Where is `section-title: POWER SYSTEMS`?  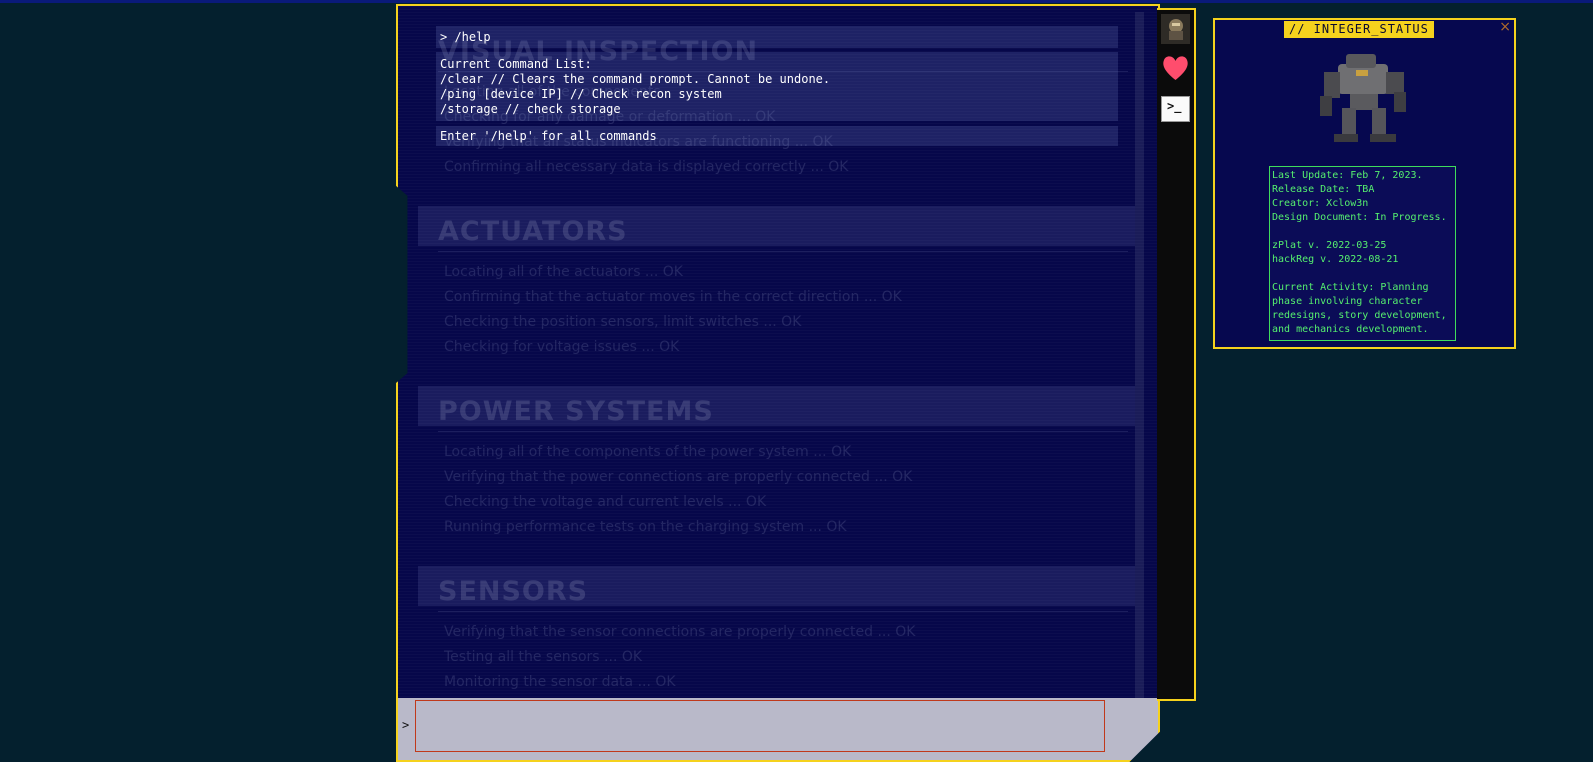 section-title: POWER SYSTEMS is located at coordinates (783, 414).